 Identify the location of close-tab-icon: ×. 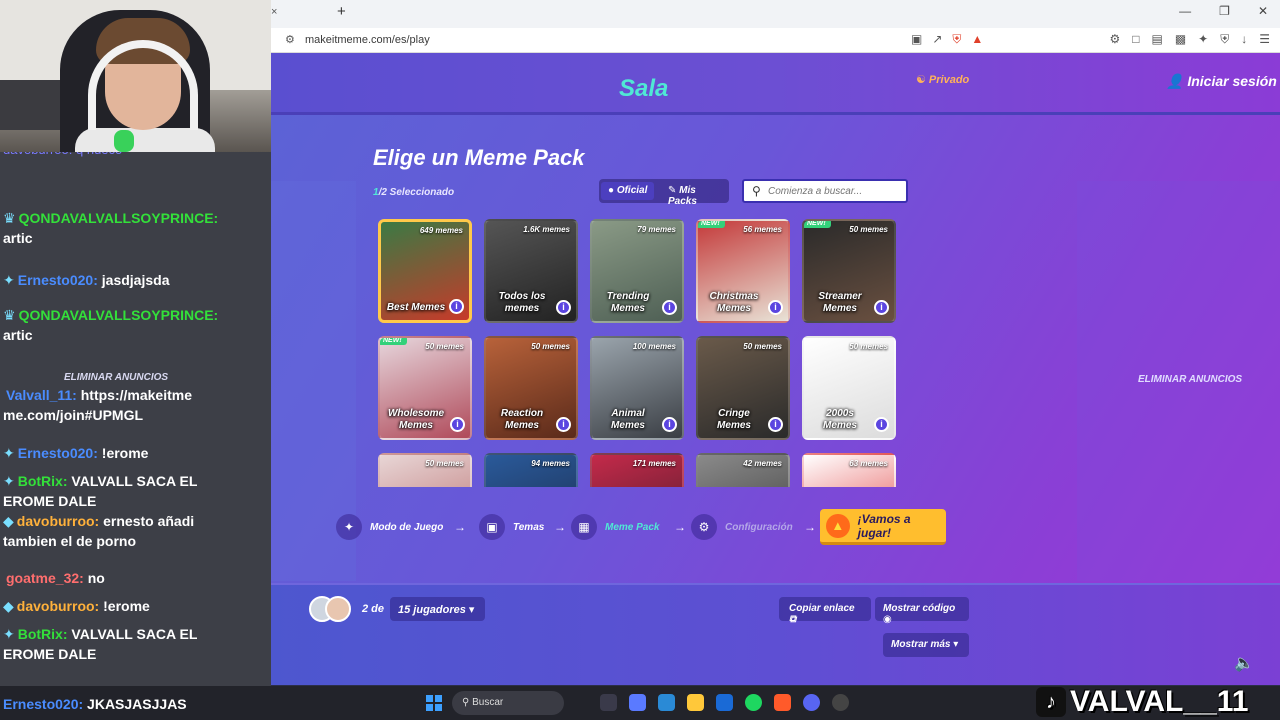
(274, 12).